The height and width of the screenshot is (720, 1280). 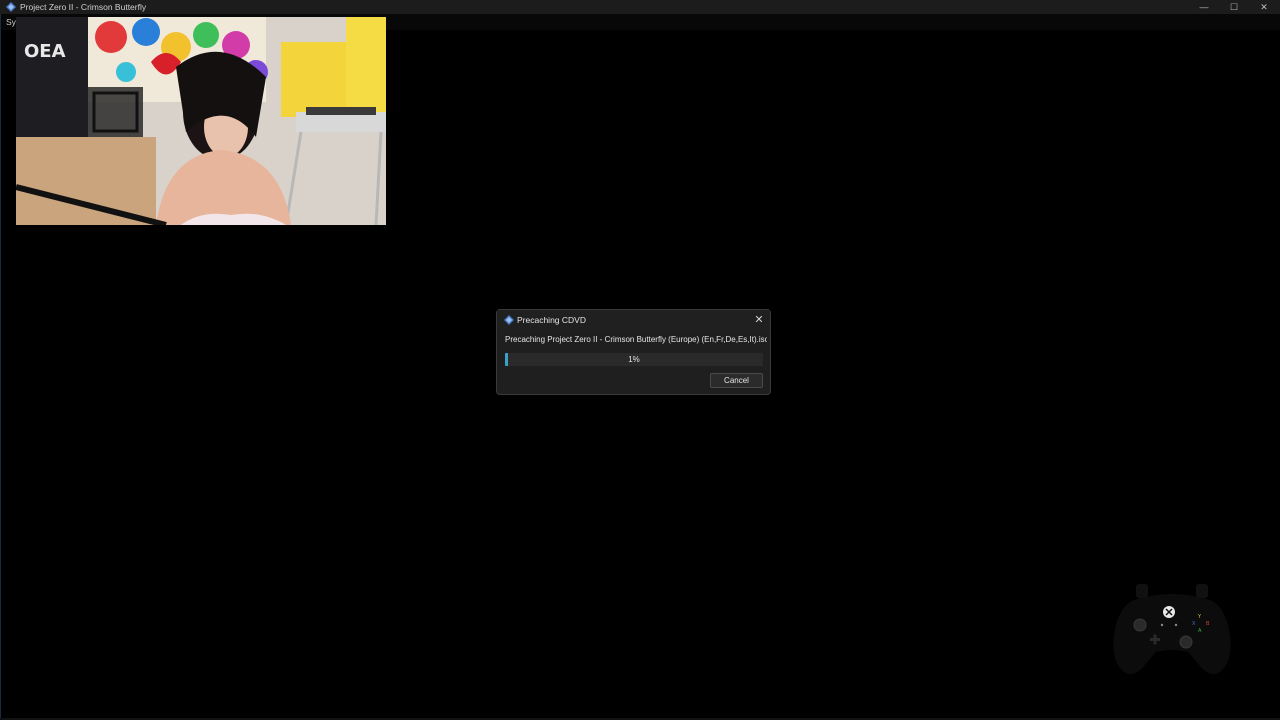 What do you see at coordinates (1204, 7) in the screenshot?
I see `minimize-button: —` at bounding box center [1204, 7].